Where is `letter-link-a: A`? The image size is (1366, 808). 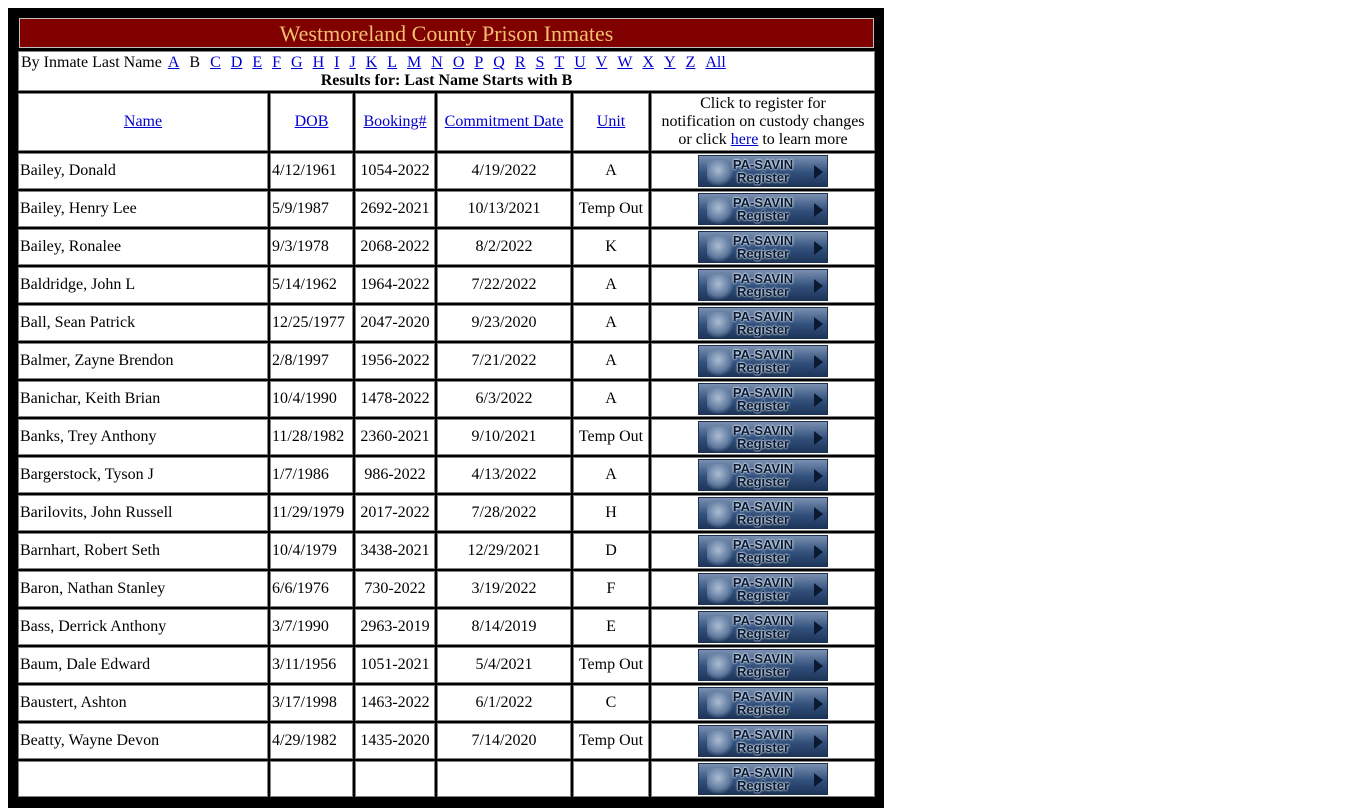
letter-link-a: A is located at coordinates (174, 62).